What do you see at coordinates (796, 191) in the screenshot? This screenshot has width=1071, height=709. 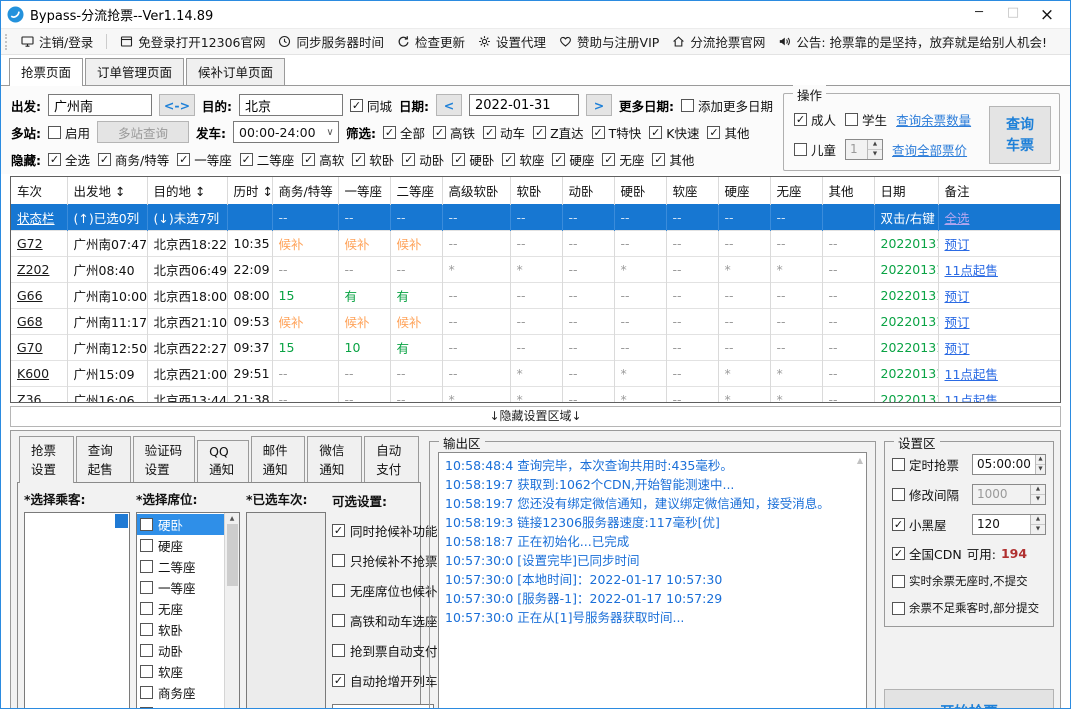 I see `column-header-13: 无座` at bounding box center [796, 191].